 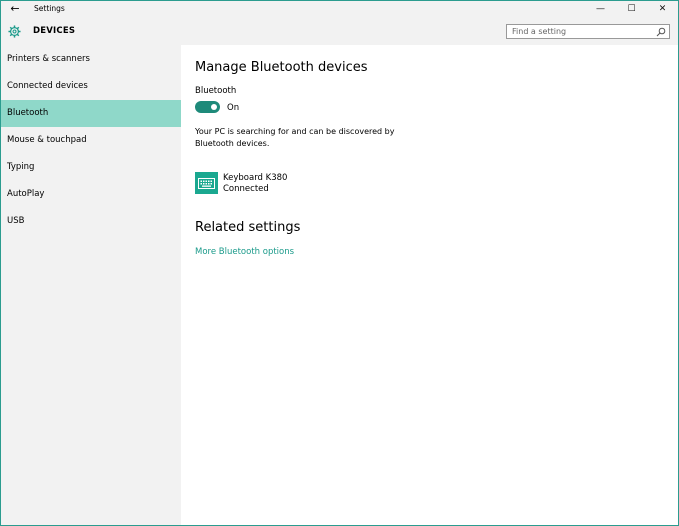 I want to click on sidebar-item-typing: Typing, so click(x=91, y=167).